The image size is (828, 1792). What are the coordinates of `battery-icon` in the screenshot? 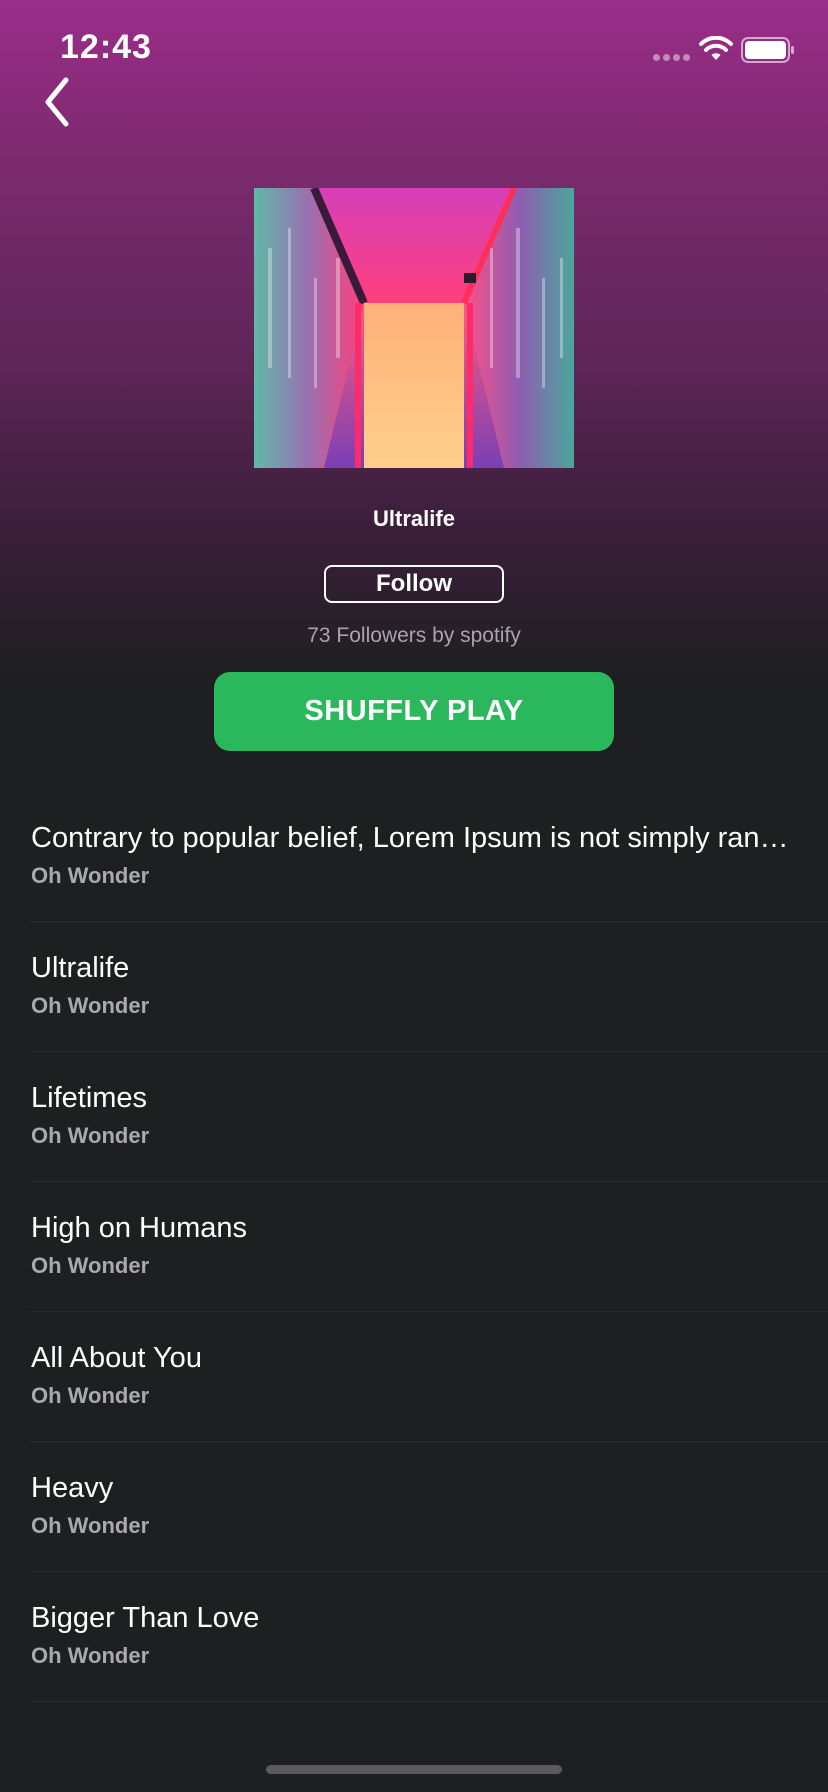 It's located at (767, 50).